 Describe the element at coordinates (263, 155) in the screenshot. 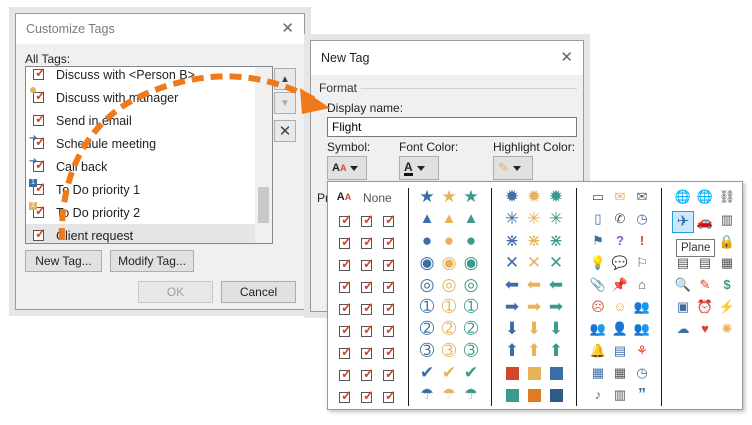

I see `tag-list-scrollbar` at that location.